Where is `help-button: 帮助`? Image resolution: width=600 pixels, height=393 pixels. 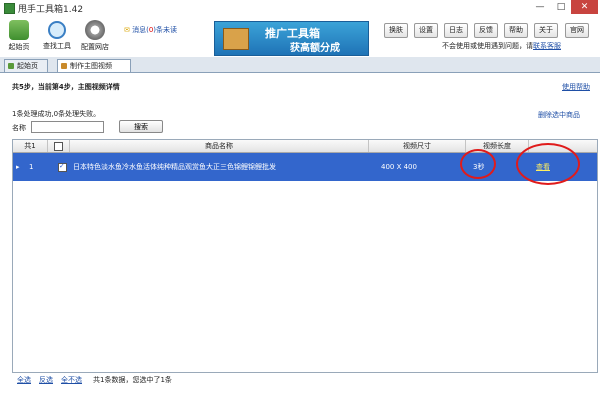
help-button: 帮助 is located at coordinates (516, 30).